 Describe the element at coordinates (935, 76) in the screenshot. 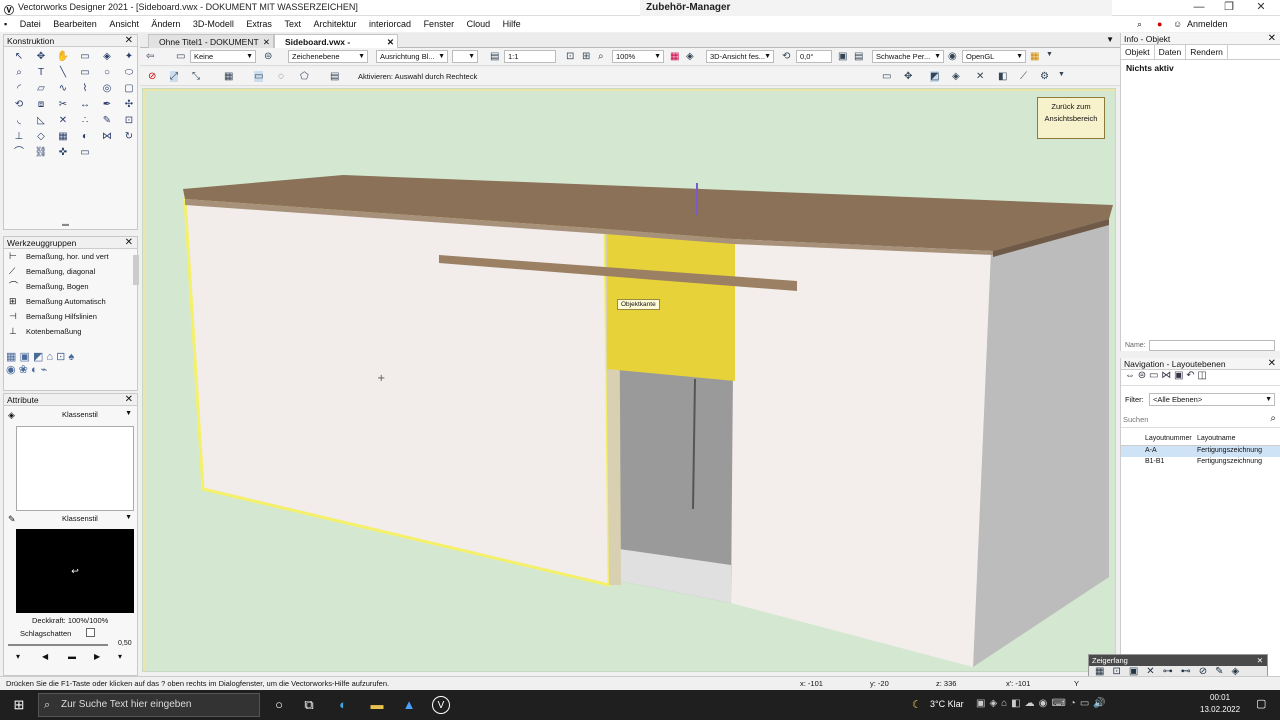

I see `snap-angle-icon: ◩` at that location.